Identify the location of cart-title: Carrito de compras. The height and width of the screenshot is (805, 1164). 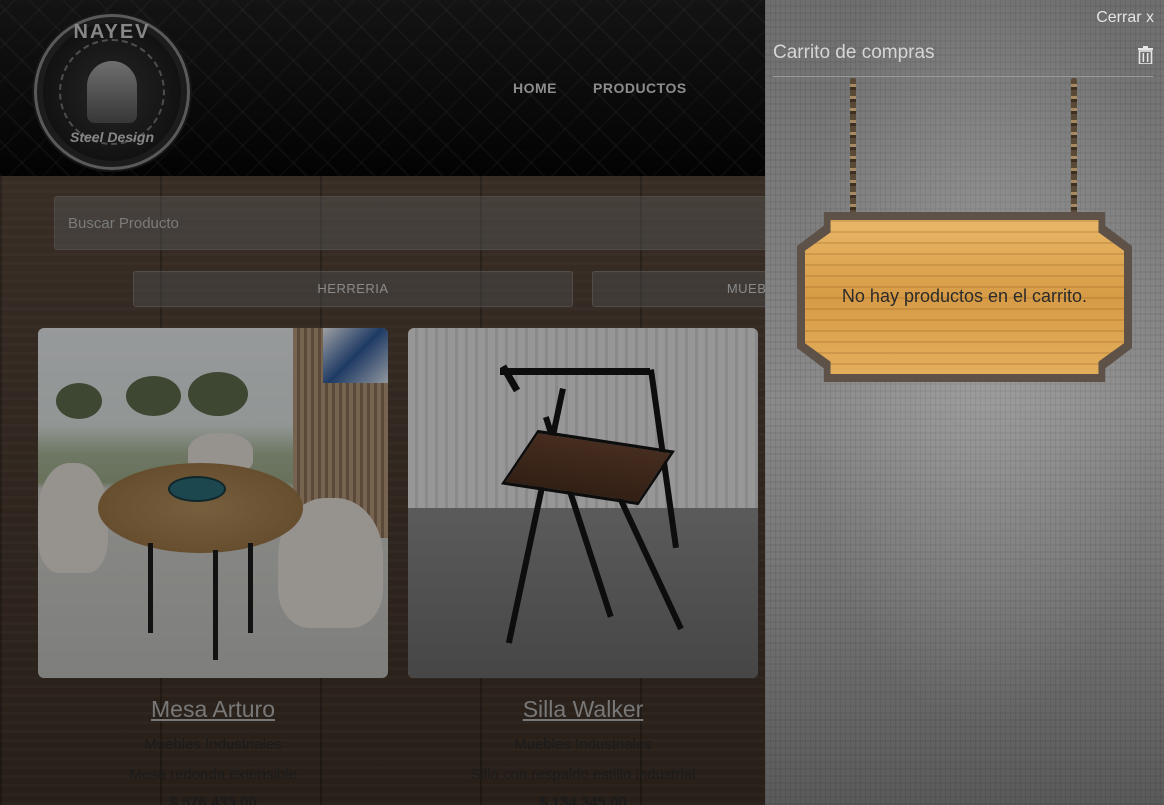
(854, 52).